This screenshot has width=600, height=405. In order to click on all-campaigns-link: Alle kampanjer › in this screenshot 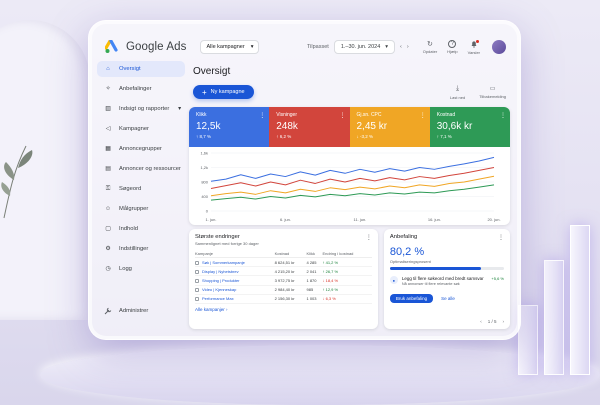, I will do `click(283, 309)`.